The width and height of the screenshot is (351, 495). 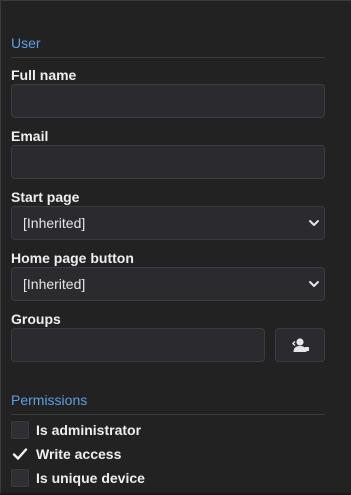 What do you see at coordinates (49, 400) in the screenshot?
I see `permissions-section-title: Permissions` at bounding box center [49, 400].